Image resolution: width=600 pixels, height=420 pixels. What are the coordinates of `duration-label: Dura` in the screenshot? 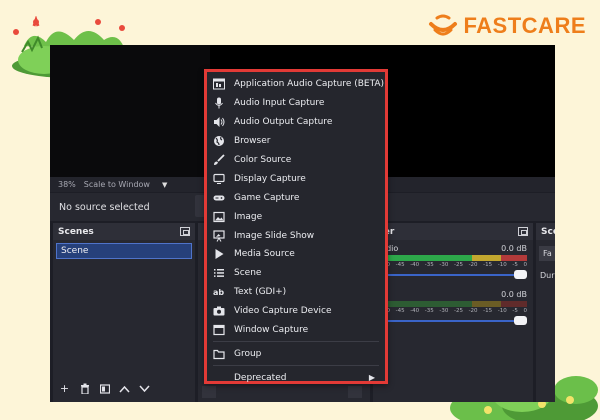 It's located at (547, 275).